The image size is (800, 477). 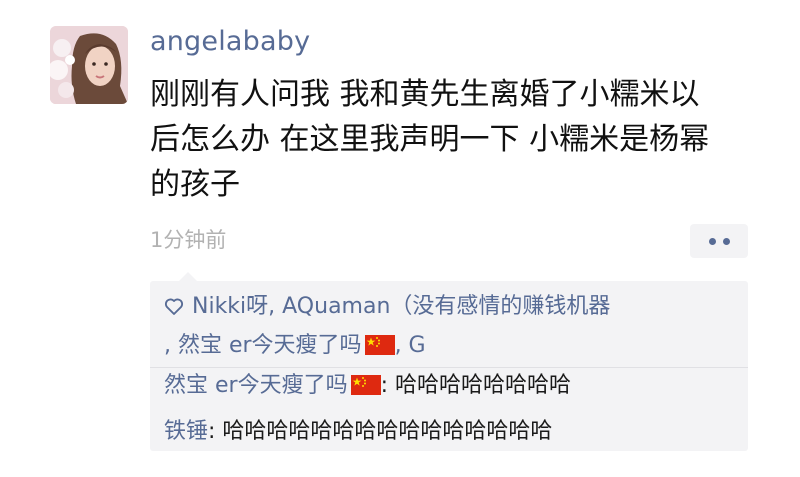 What do you see at coordinates (430, 139) in the screenshot?
I see `post-text-line: 后怎么办 在这里我声明一下 小糯米是杨幂` at bounding box center [430, 139].